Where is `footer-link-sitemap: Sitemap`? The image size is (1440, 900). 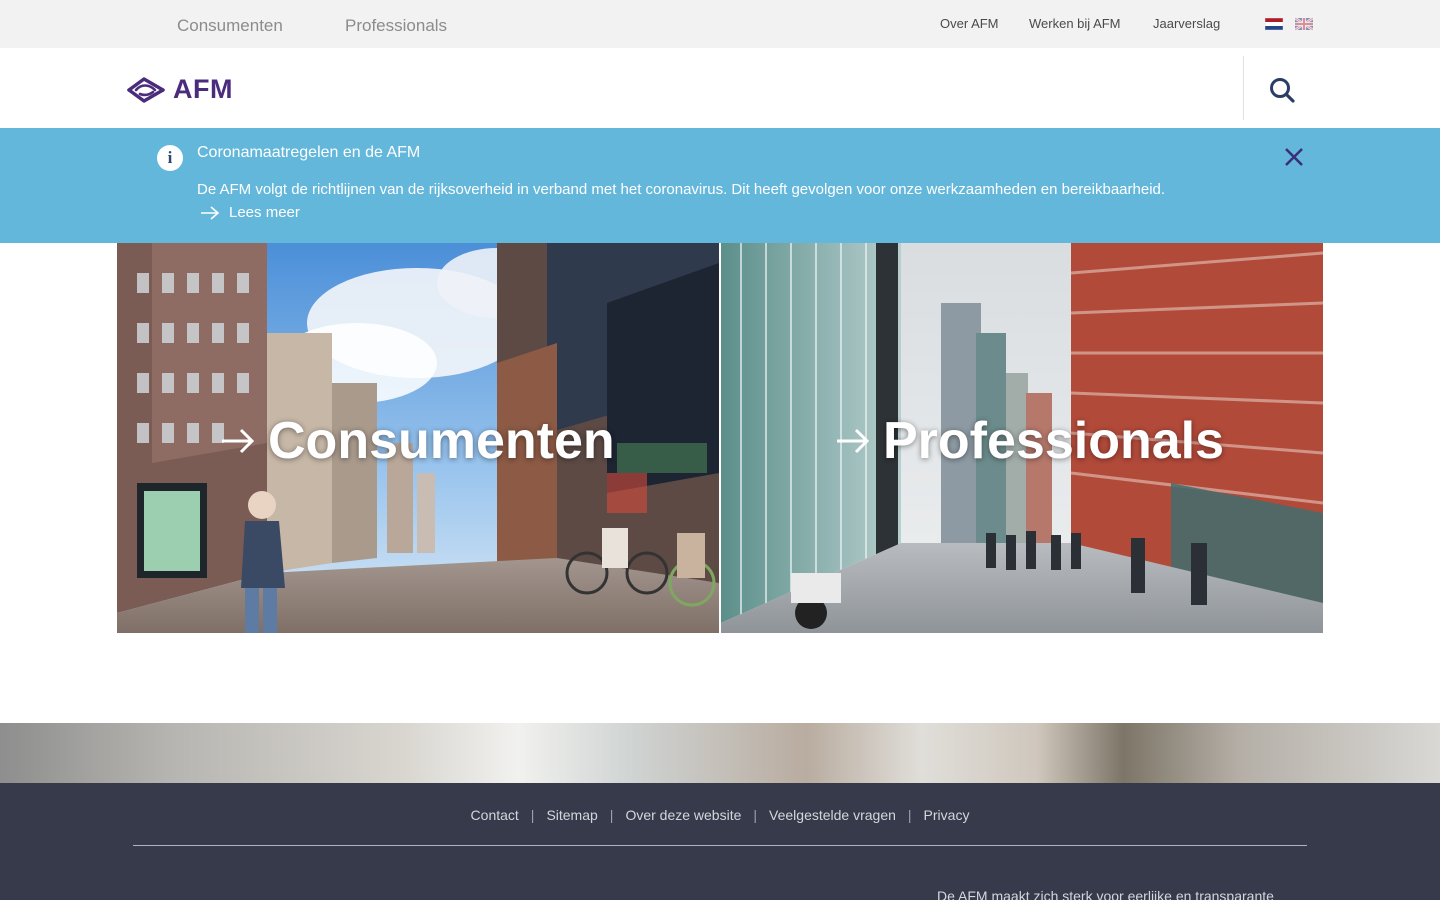
footer-link-sitemap: Sitemap is located at coordinates (571, 815).